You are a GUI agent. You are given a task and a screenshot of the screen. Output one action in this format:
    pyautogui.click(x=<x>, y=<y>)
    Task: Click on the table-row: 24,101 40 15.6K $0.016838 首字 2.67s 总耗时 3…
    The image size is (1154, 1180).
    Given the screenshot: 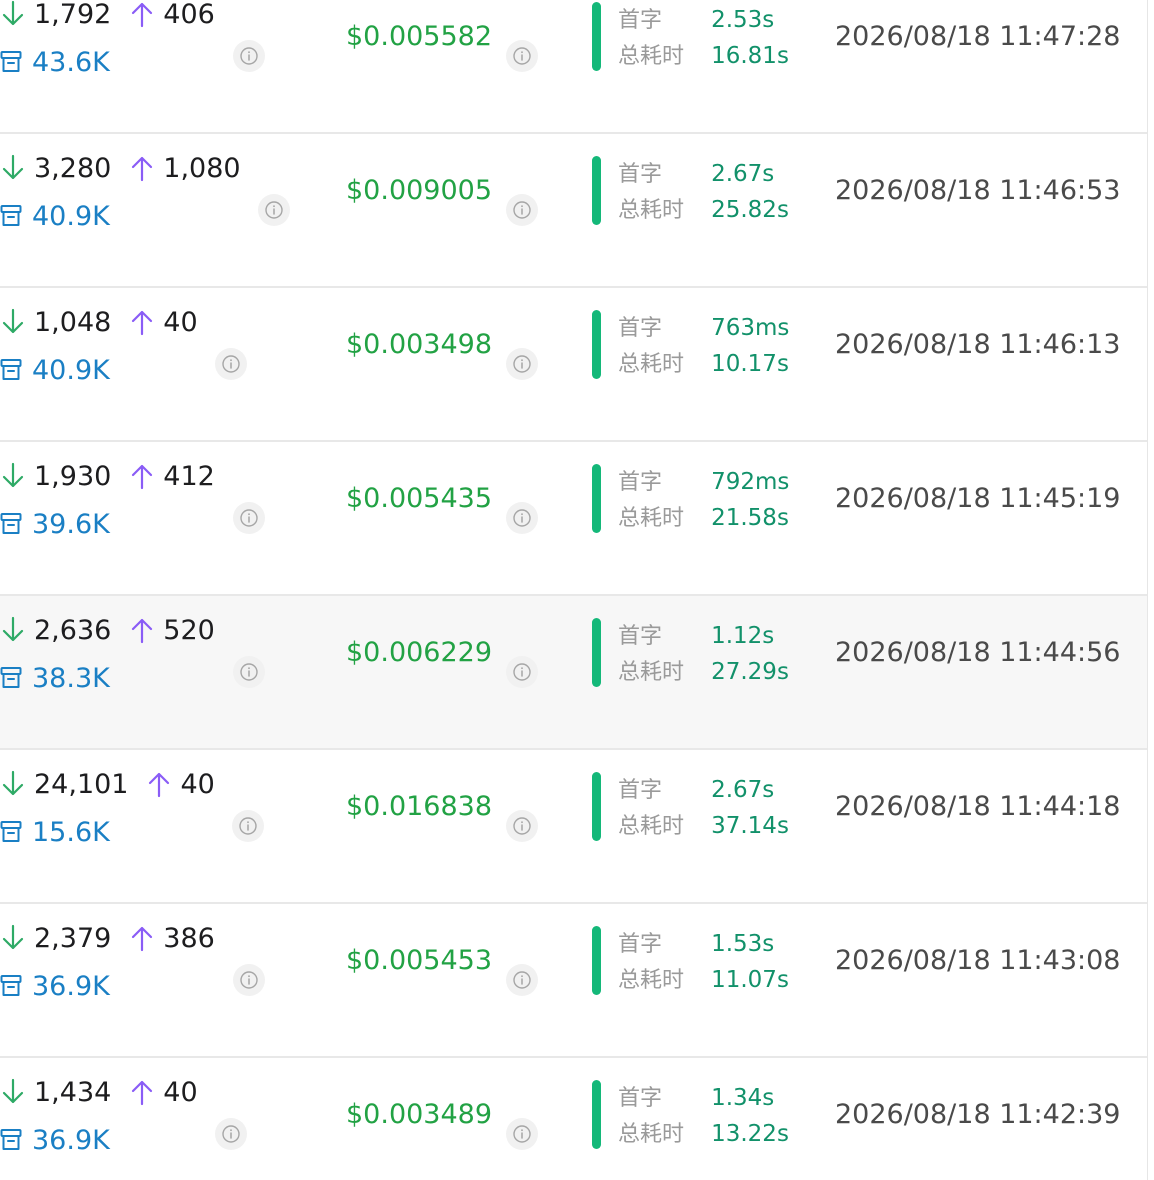 What is the action you would take?
    pyautogui.click(x=573, y=827)
    